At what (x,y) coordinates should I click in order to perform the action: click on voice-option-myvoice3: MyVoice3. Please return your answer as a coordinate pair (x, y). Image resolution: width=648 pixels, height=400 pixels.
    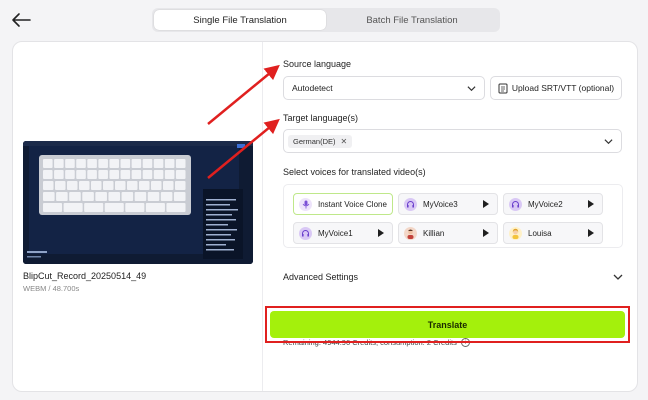
    Looking at the image, I should click on (448, 204).